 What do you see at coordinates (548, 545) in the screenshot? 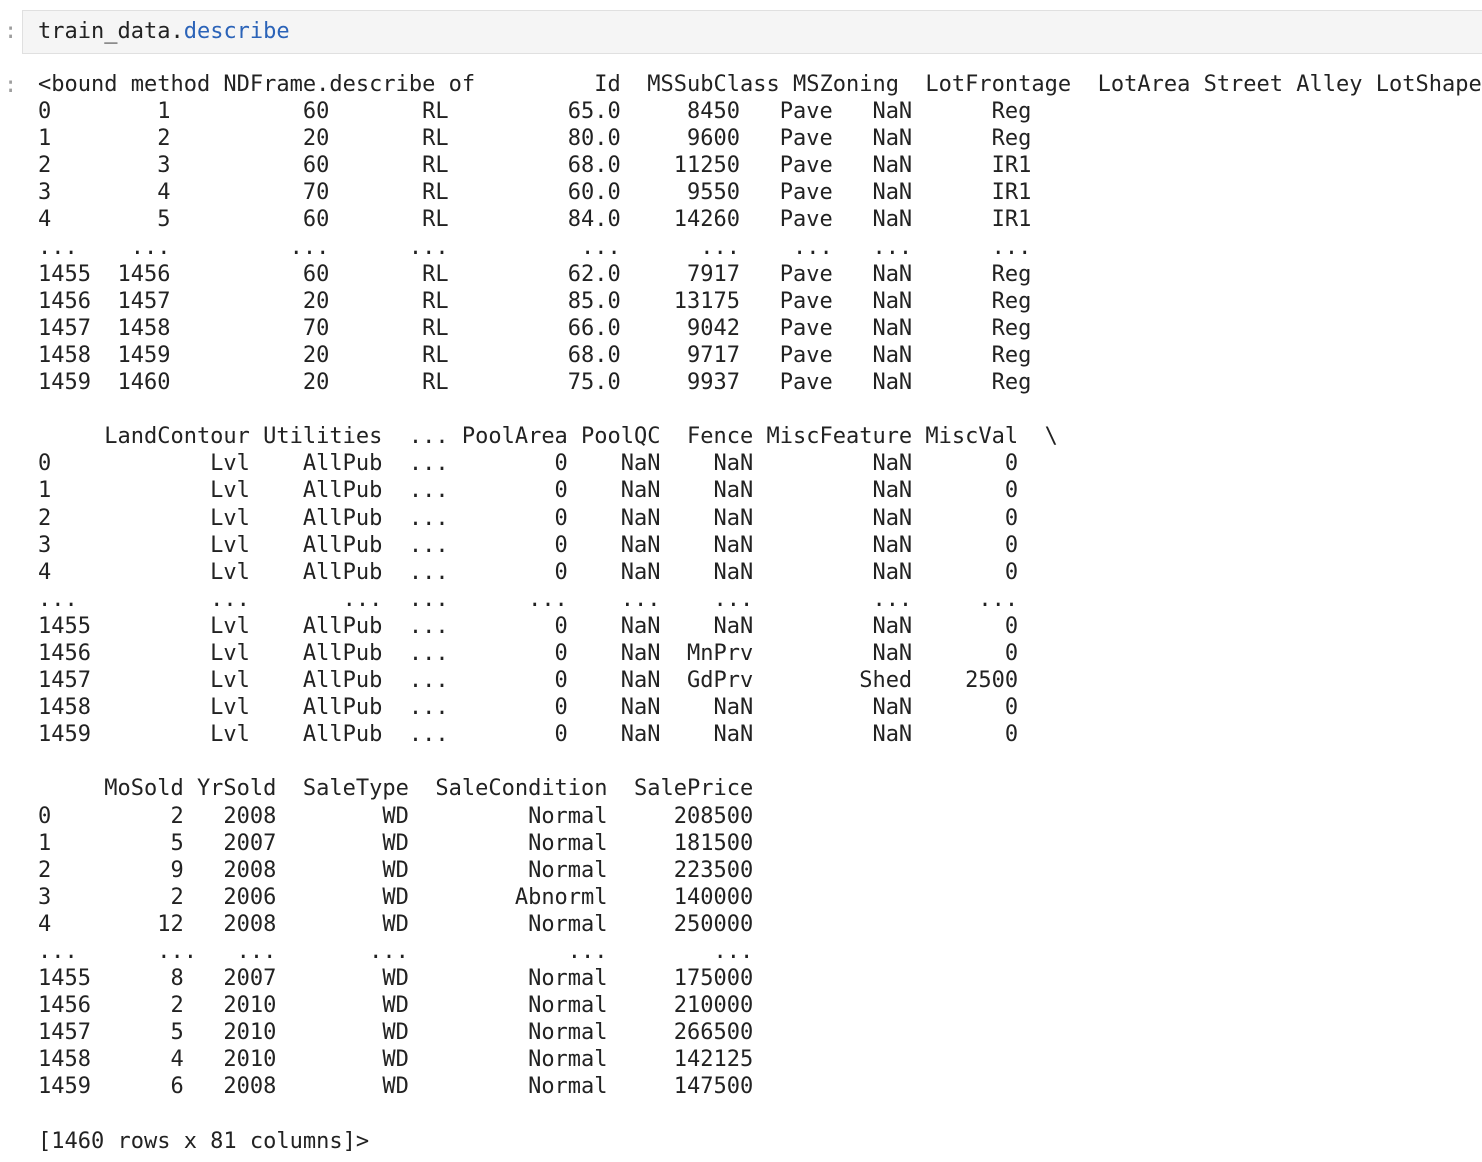
I see `output-line: 3 Lvl AllPub ... 0 NaN NaN NaN 0` at bounding box center [548, 545].